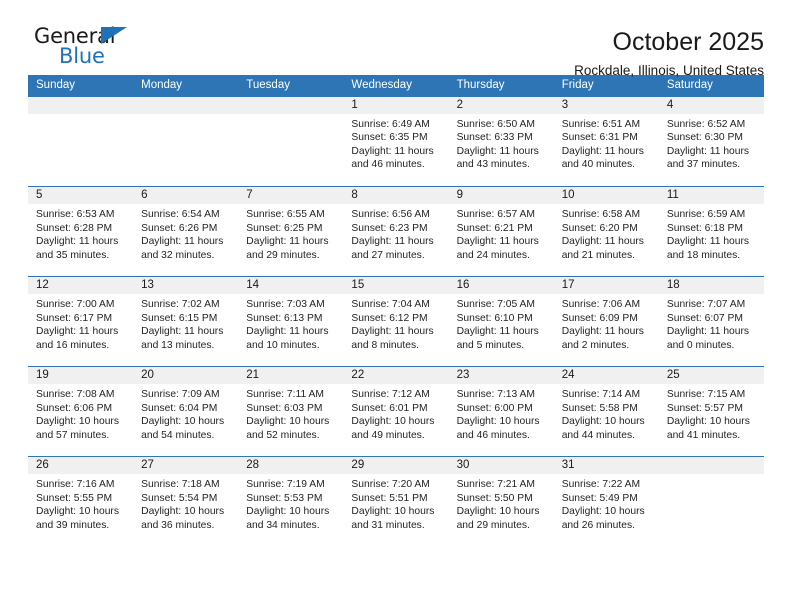 This screenshot has width=792, height=612. What do you see at coordinates (186, 285) in the screenshot?
I see `day-number: 13` at bounding box center [186, 285].